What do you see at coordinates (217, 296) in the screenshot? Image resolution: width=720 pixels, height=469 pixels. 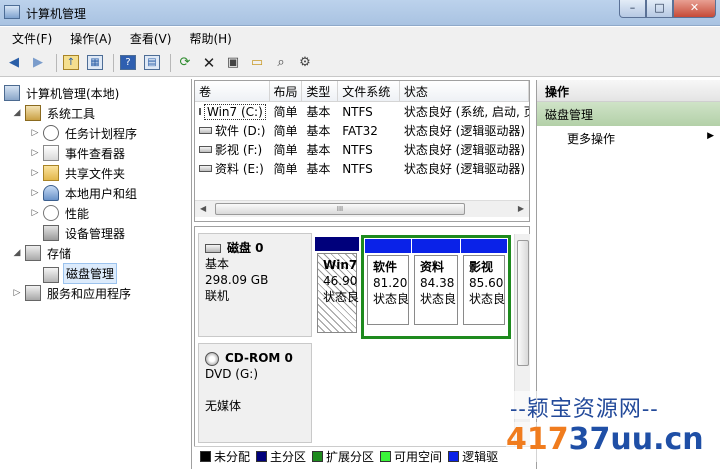 I see `disk-state: 联机` at bounding box center [217, 296].